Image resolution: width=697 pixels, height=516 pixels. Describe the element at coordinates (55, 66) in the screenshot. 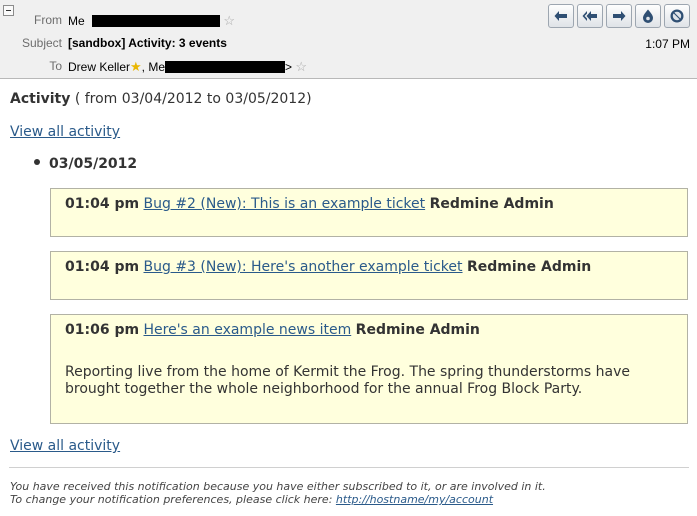

I see `to-label: To` at that location.